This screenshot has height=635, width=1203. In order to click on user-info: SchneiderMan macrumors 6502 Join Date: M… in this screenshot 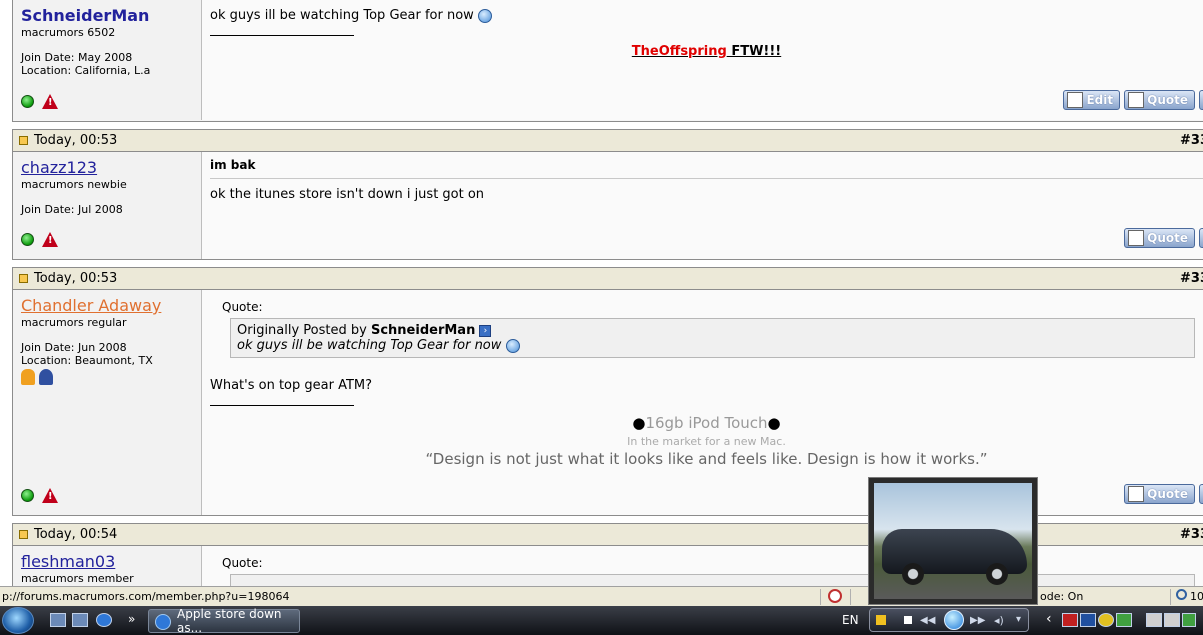, I will do `click(107, 60)`.